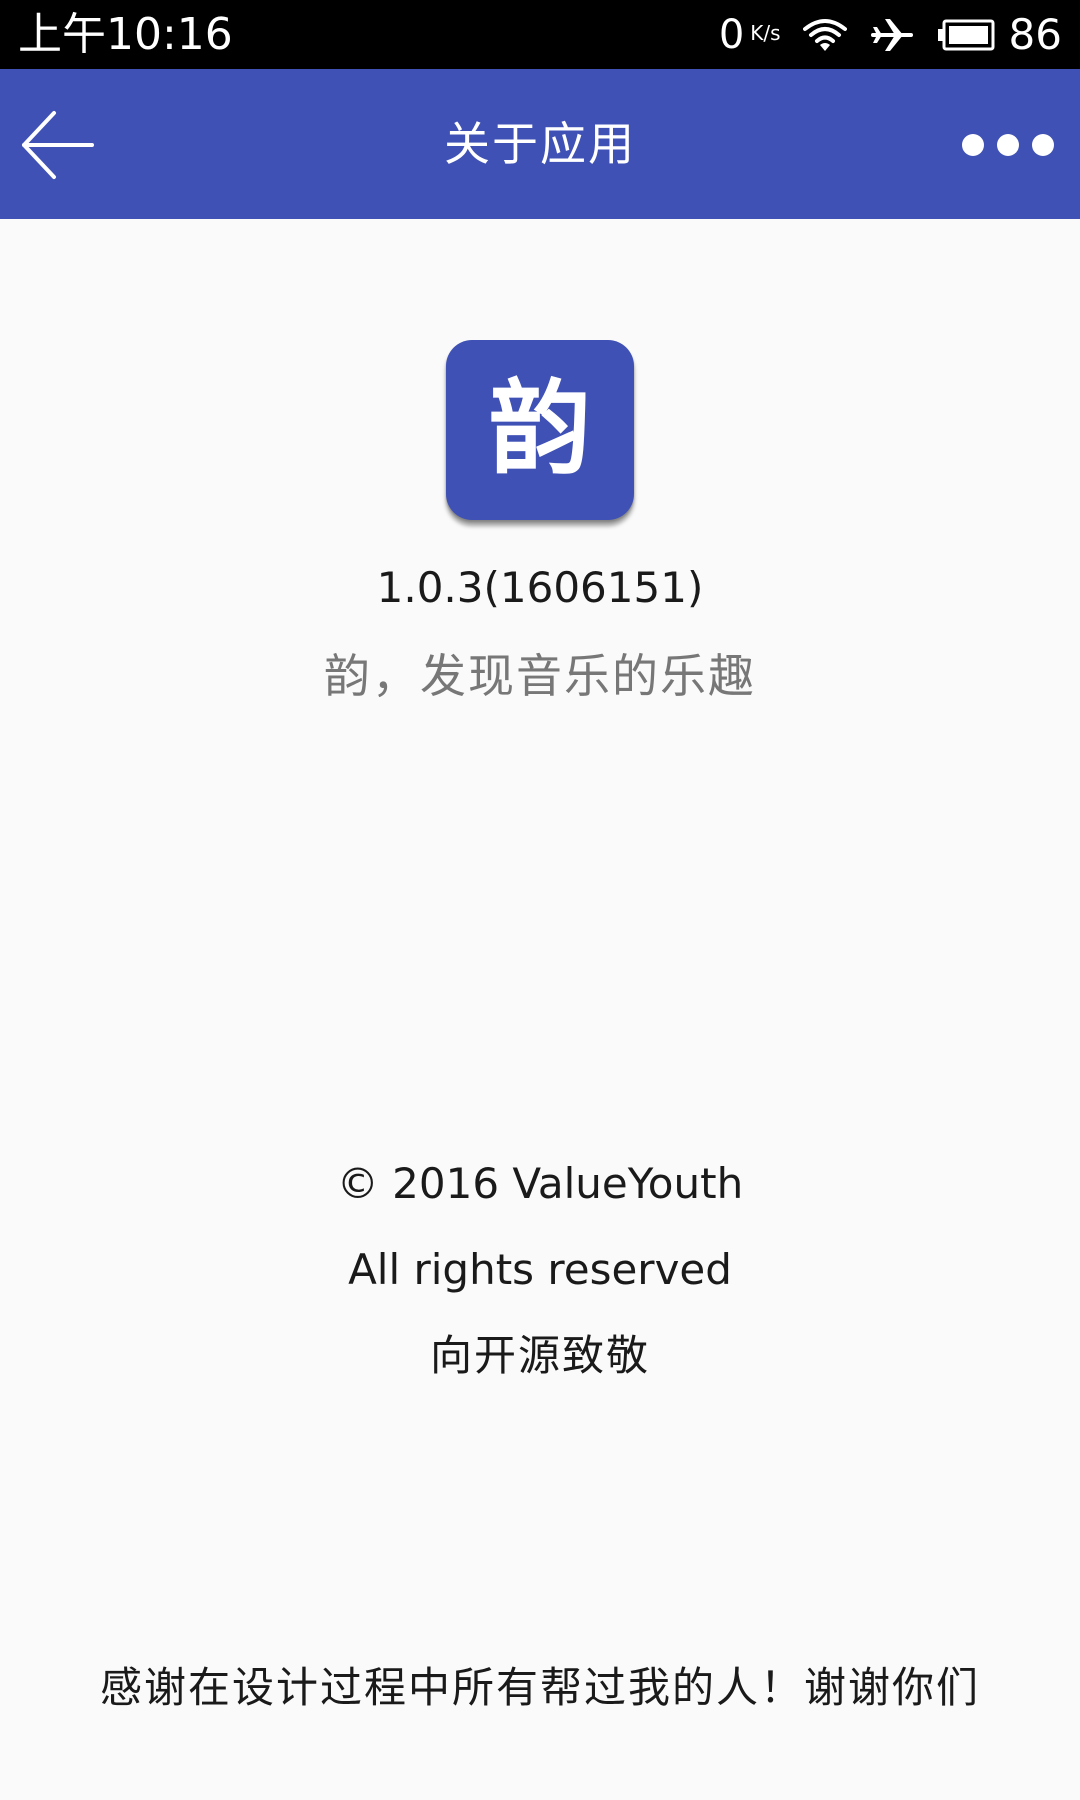 This screenshot has width=1080, height=1800. I want to click on thanks-text: 感谢在设计过程中所有帮过我的人！谢谢你们, so click(539, 1687).